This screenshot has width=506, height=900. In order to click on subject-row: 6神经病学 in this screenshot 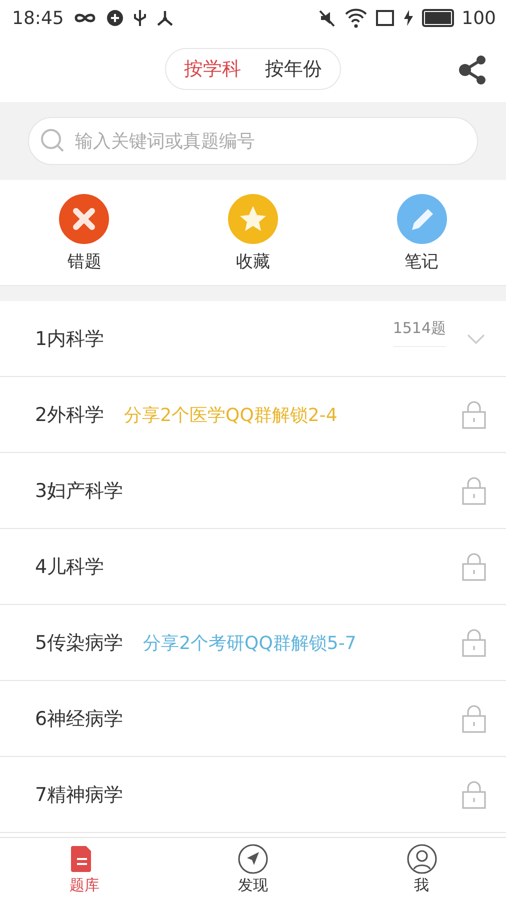, I will do `click(253, 719)`.